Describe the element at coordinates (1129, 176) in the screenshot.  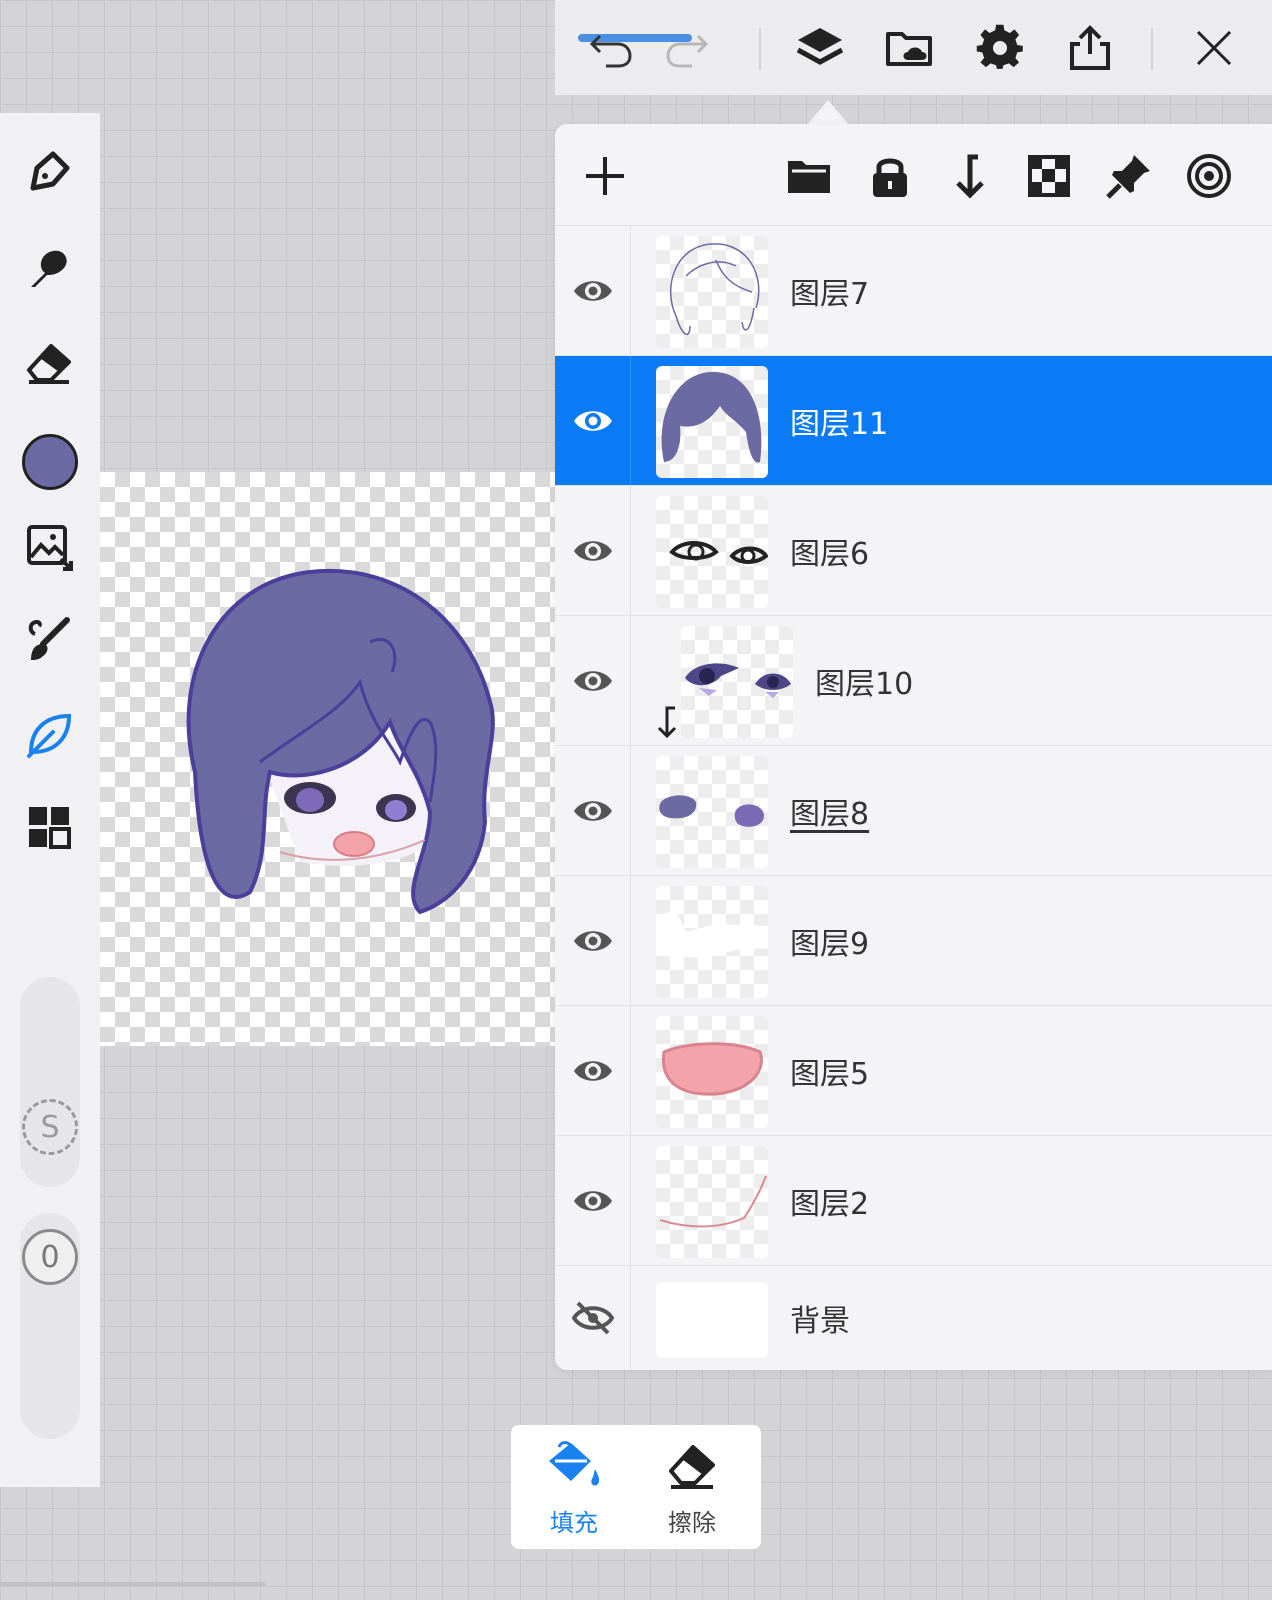
I see `pin-icon` at that location.